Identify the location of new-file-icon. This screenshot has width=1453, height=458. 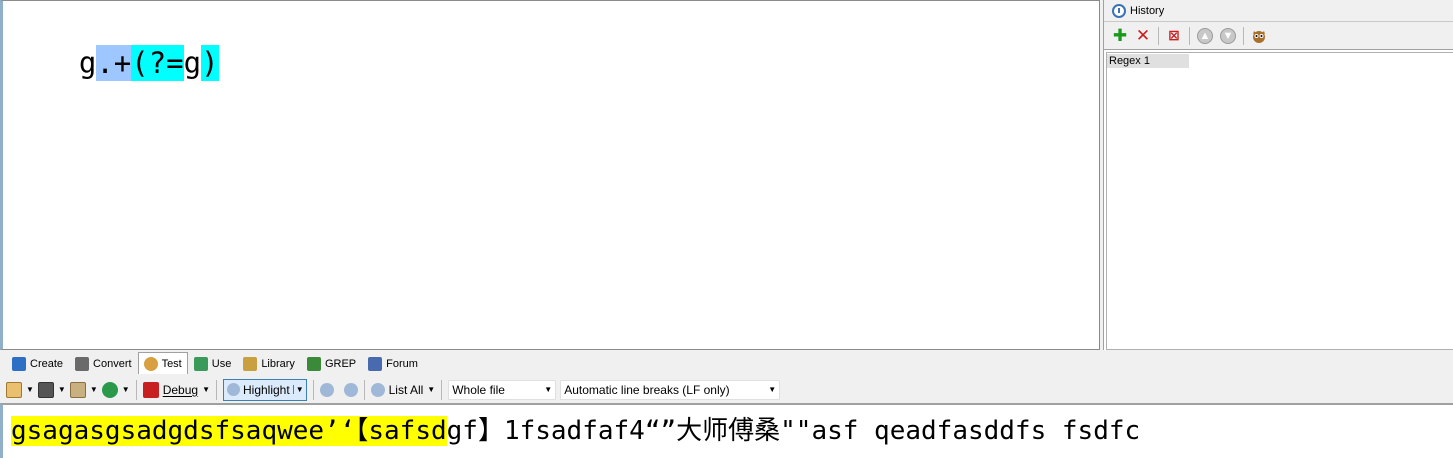
(14, 389).